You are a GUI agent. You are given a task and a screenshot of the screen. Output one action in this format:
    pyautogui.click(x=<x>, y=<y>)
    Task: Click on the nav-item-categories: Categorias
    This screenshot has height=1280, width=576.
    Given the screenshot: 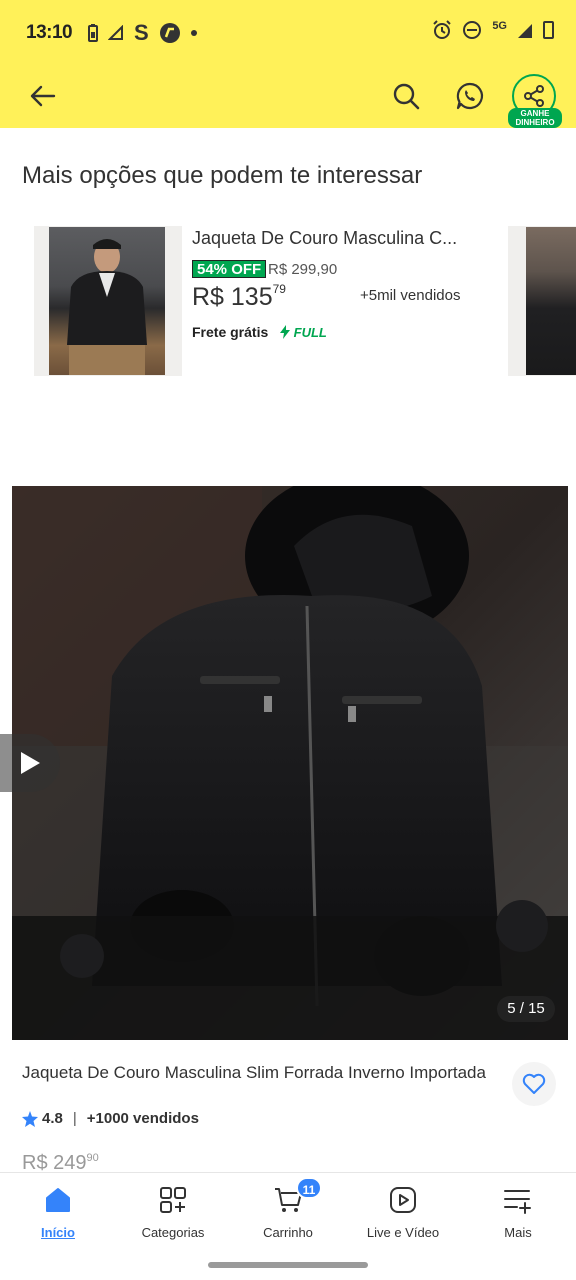 What is the action you would take?
    pyautogui.click(x=173, y=1213)
    